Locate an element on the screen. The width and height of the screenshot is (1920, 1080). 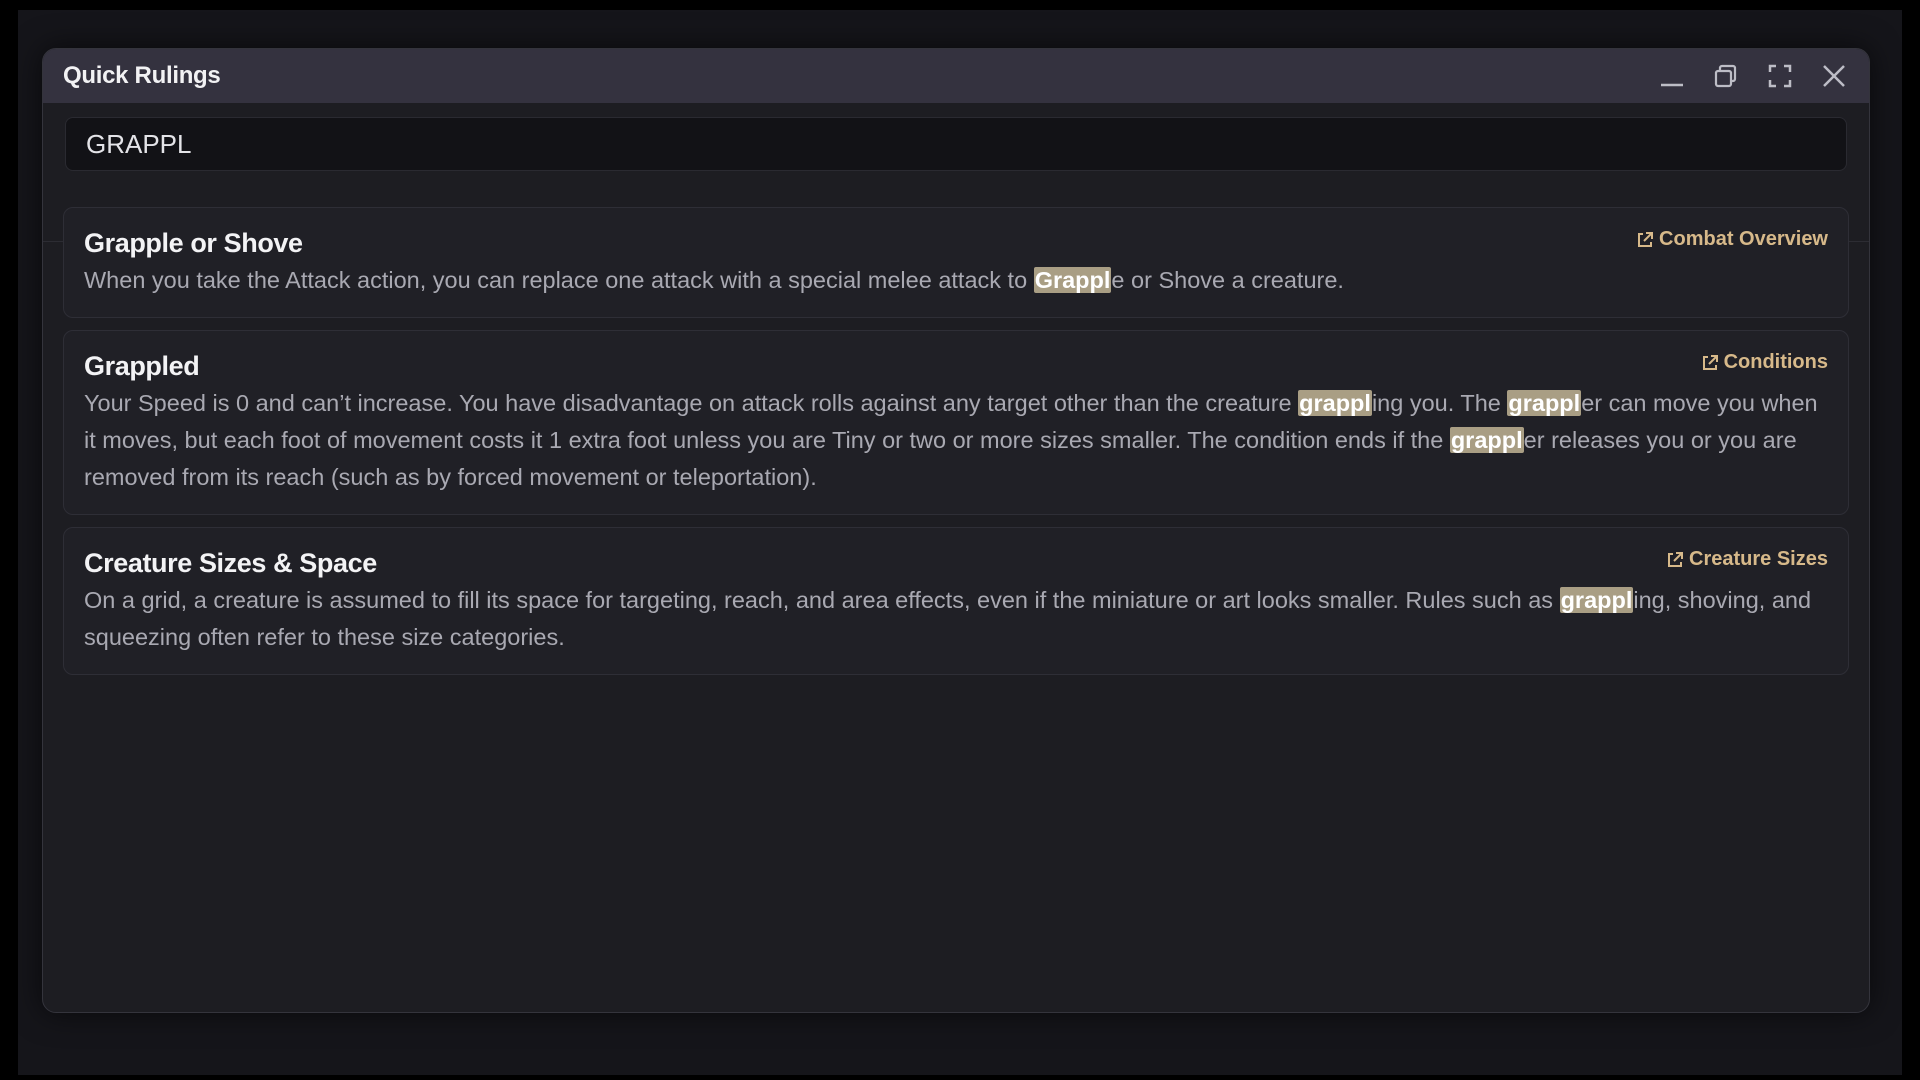
result-title: Creature Sizes & Space is located at coordinates (230, 563).